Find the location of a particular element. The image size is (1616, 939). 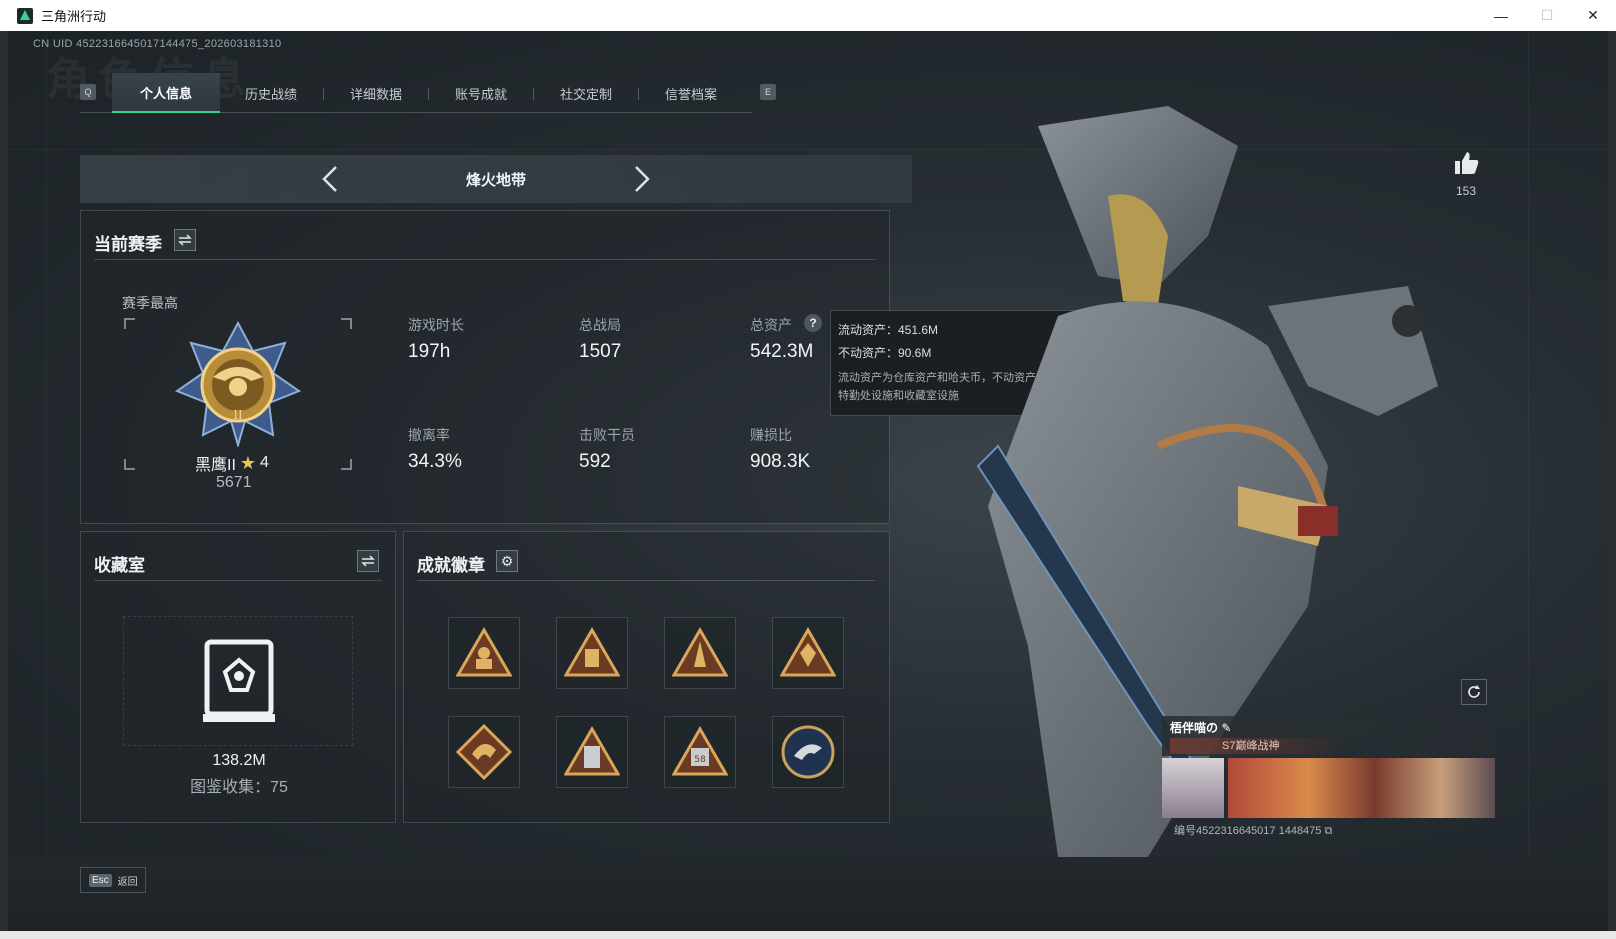

svg-text: 58 is located at coordinates (700, 760).